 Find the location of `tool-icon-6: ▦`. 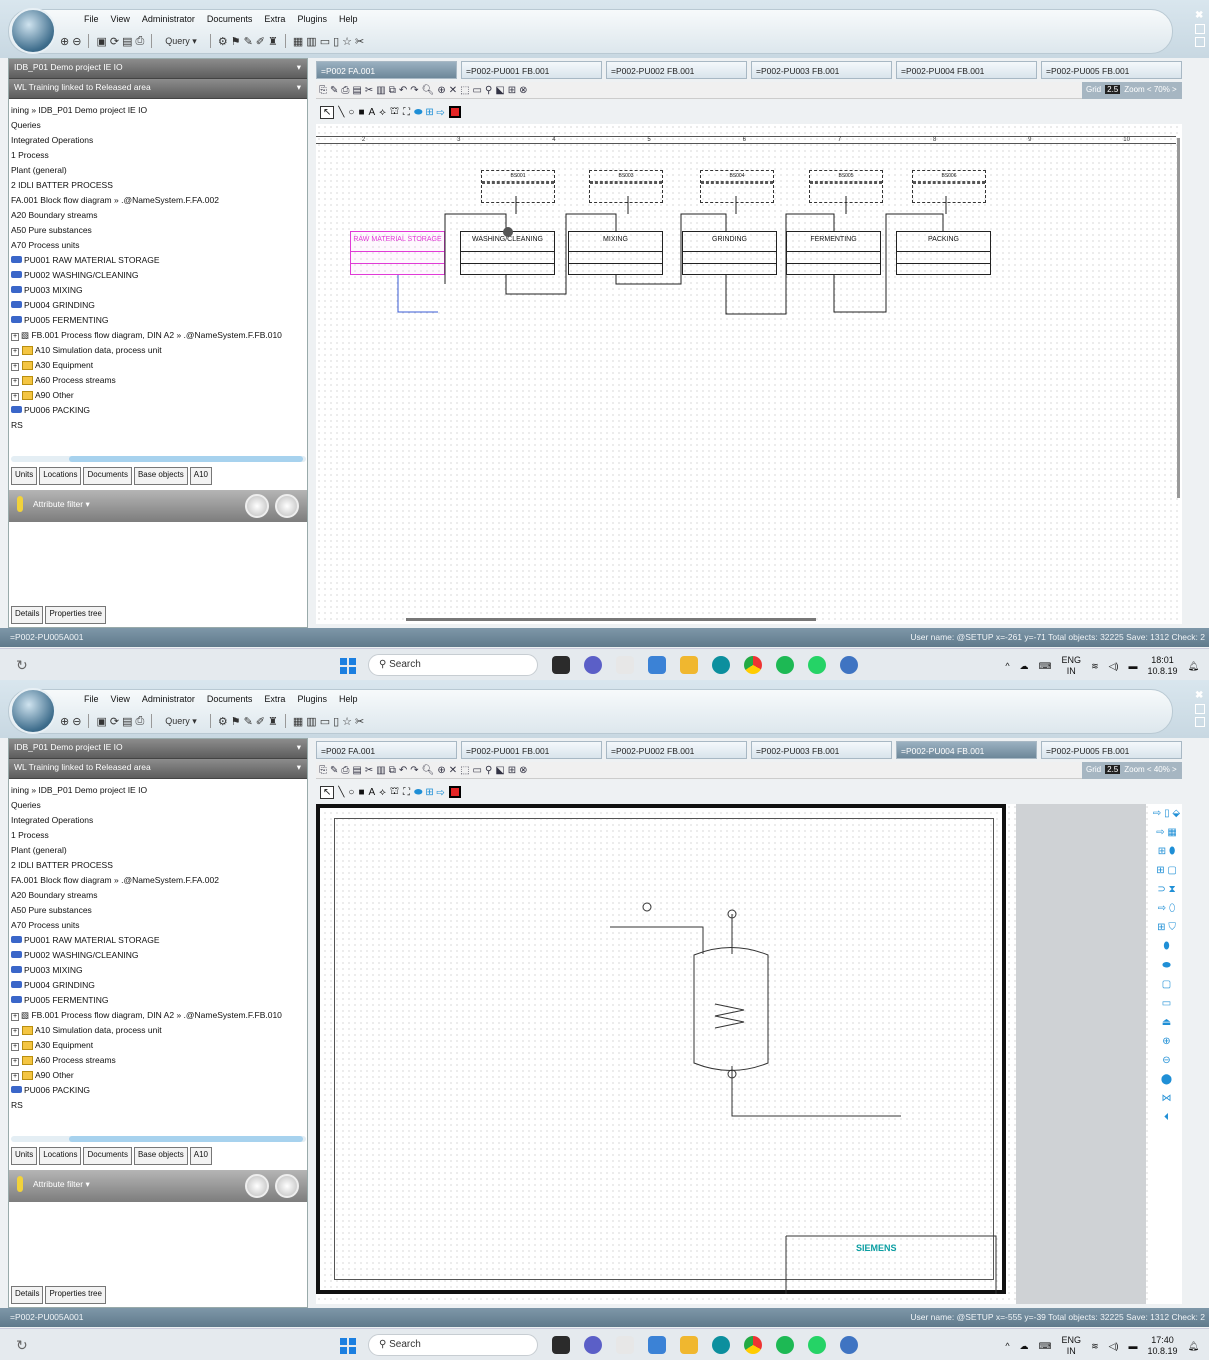

tool-icon-6: ▦ is located at coordinates (298, 41).